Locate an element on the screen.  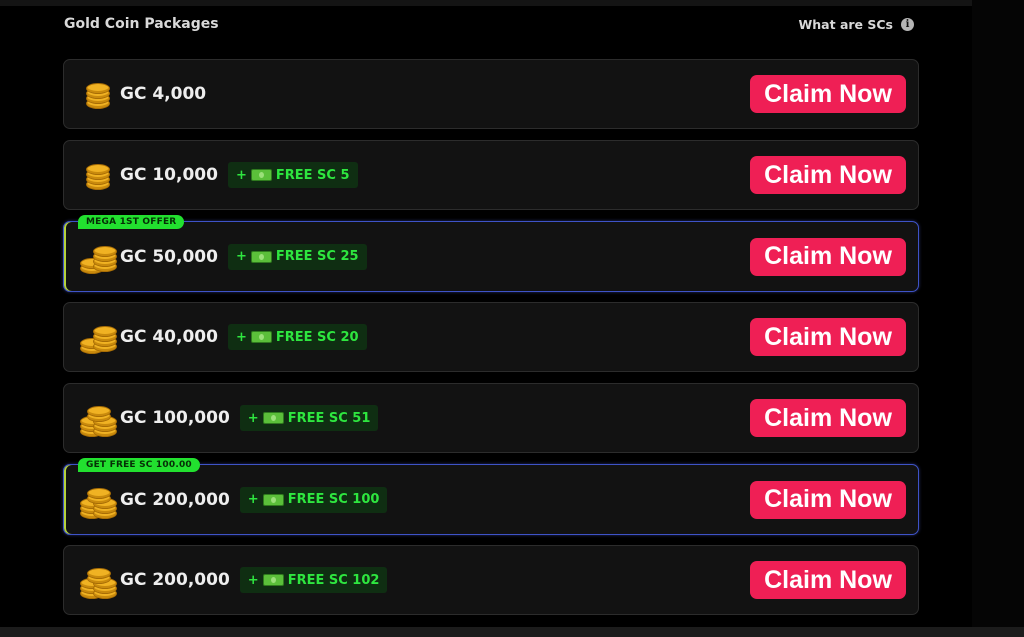
free-sc-bonus-badge: + FREE SC 102 is located at coordinates (313, 580).